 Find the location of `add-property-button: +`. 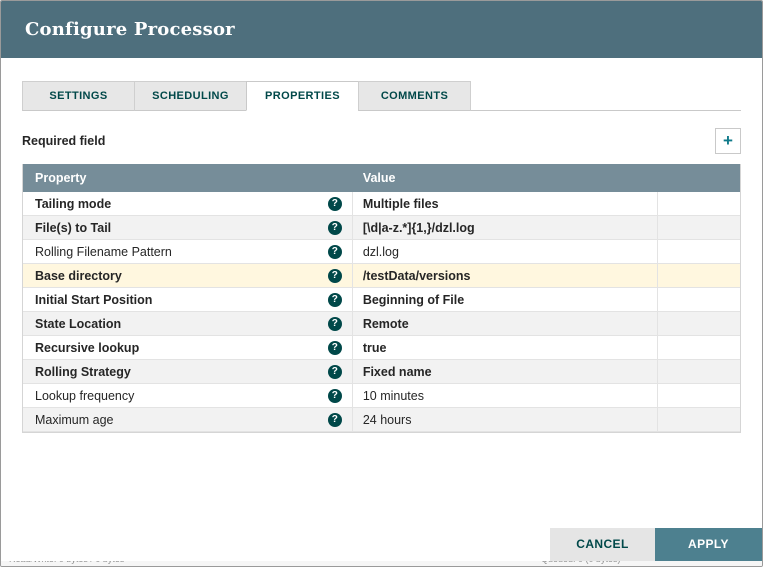

add-property-button: + is located at coordinates (728, 141).